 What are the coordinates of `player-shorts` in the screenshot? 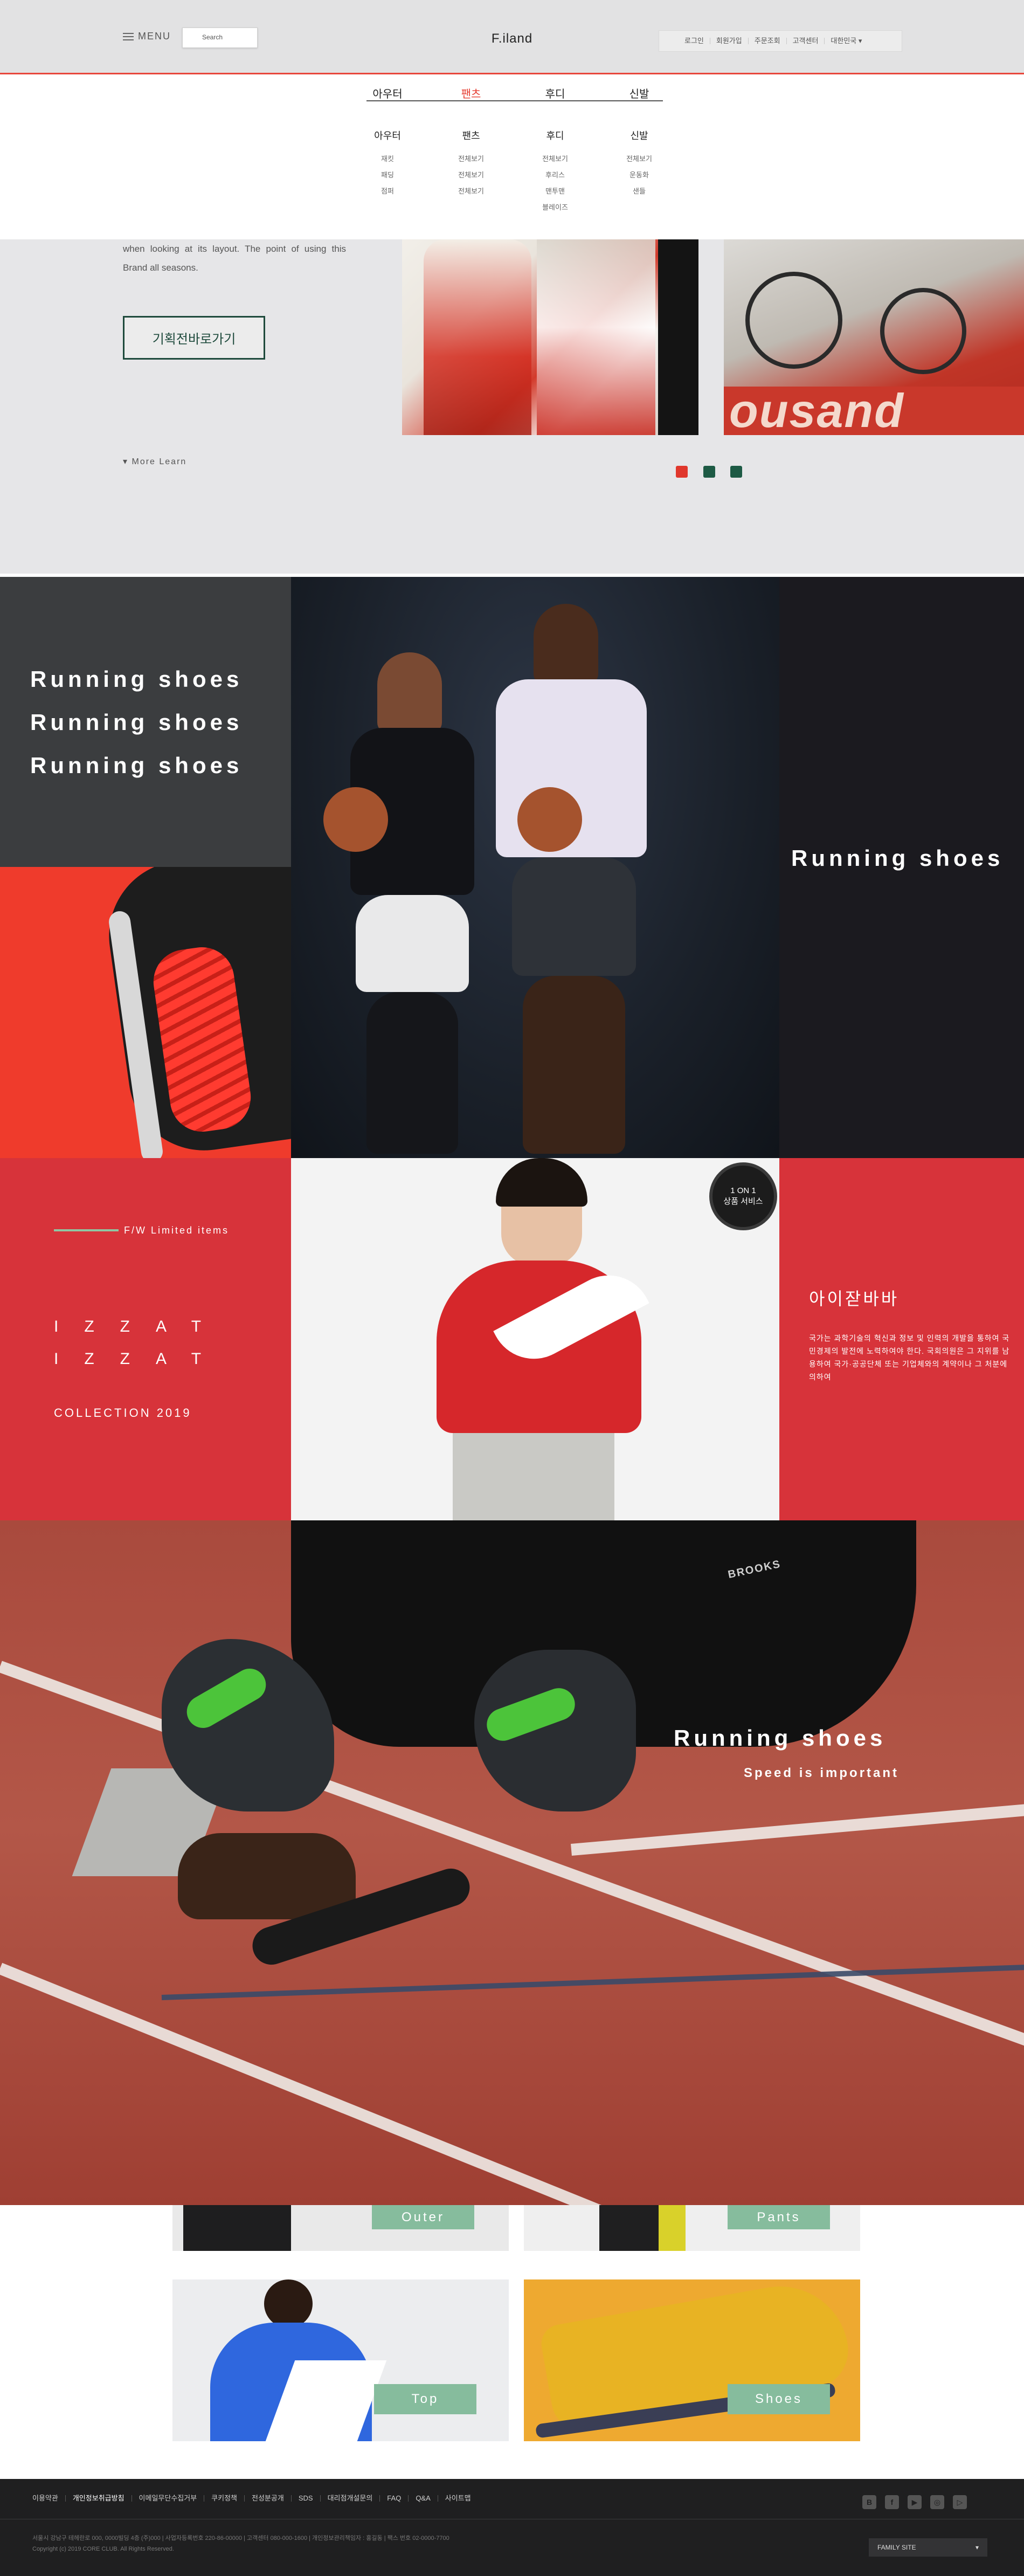 It's located at (574, 916).